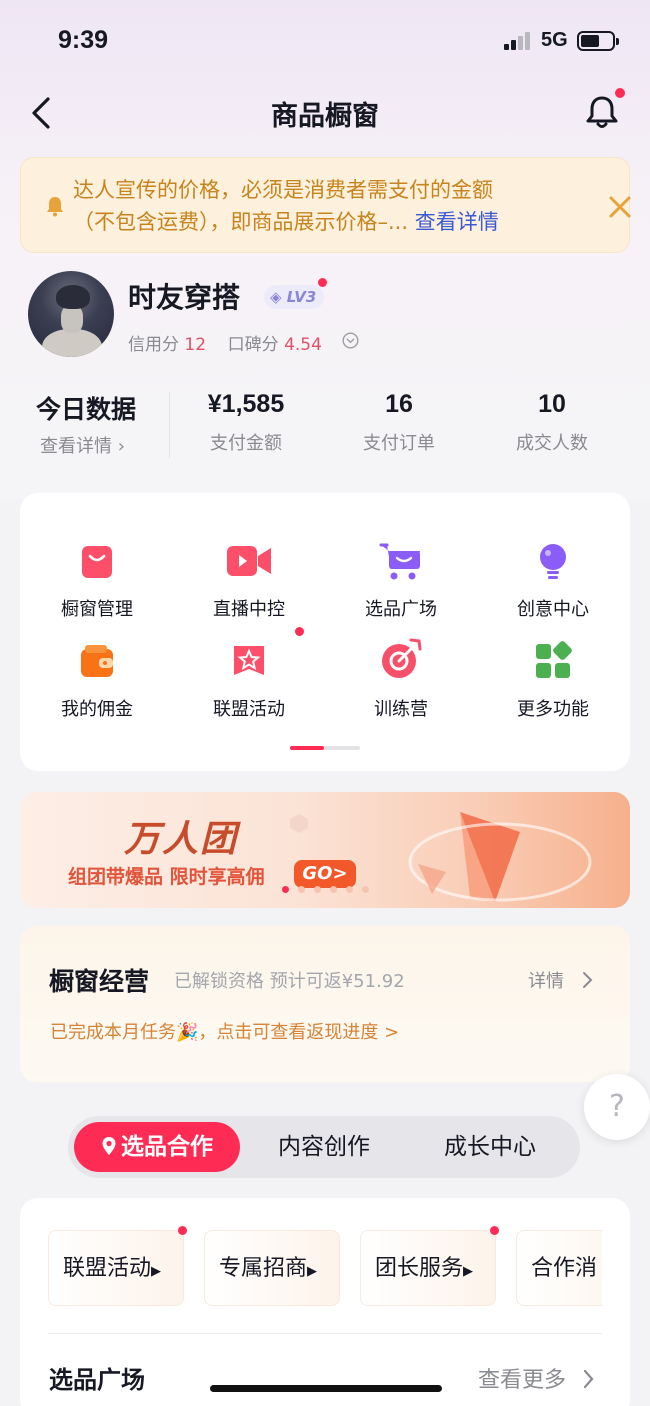  What do you see at coordinates (399, 404) in the screenshot?
I see `stat-value: 16` at bounding box center [399, 404].